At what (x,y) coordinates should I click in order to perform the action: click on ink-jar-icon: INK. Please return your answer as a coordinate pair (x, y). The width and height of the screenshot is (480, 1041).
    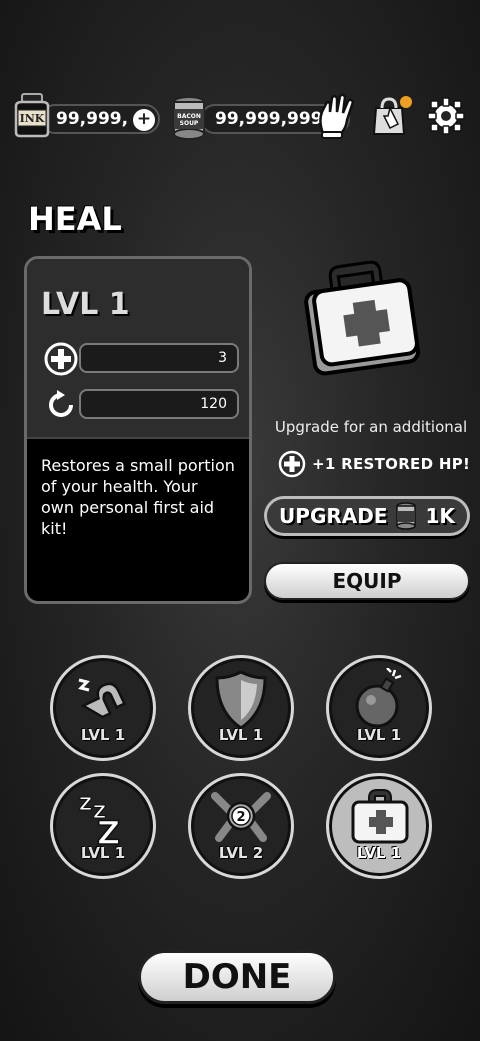
    Looking at the image, I should click on (32, 115).